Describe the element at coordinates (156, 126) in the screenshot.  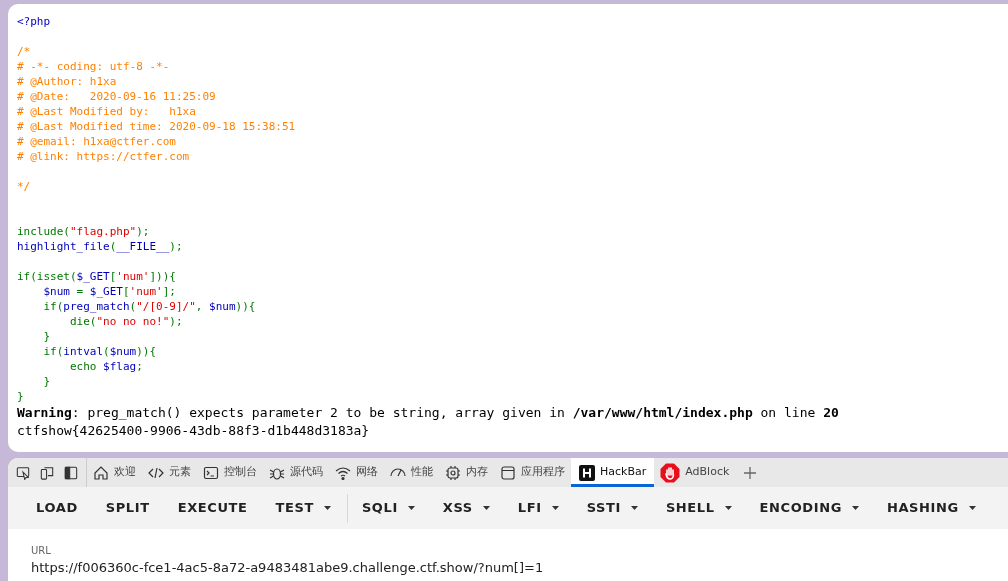
I see `code-line: # @Last Modified time: 2020-09-18 15:38:51` at that location.